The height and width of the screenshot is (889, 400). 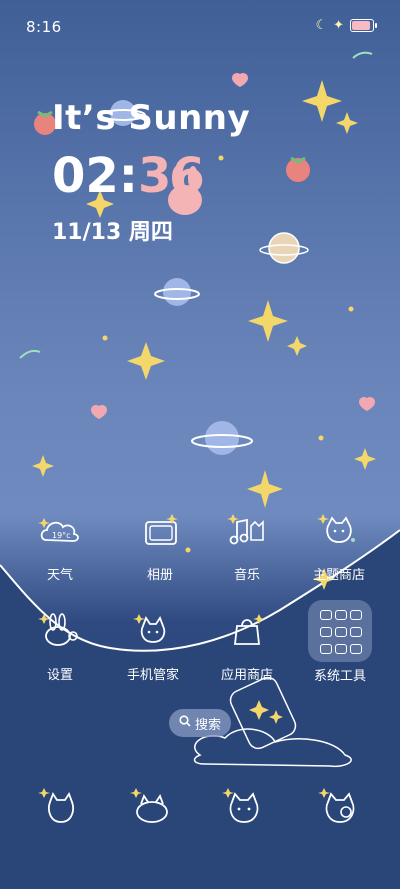 What do you see at coordinates (159, 575) in the screenshot?
I see `app-label: 相册` at bounding box center [159, 575].